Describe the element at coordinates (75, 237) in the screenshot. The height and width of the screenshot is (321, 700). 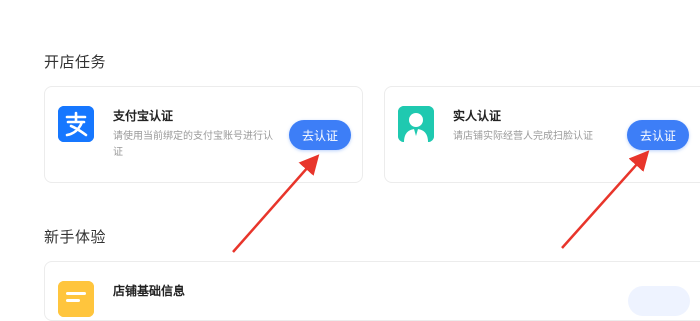
I see `section-title-newbie: 新手体验` at that location.